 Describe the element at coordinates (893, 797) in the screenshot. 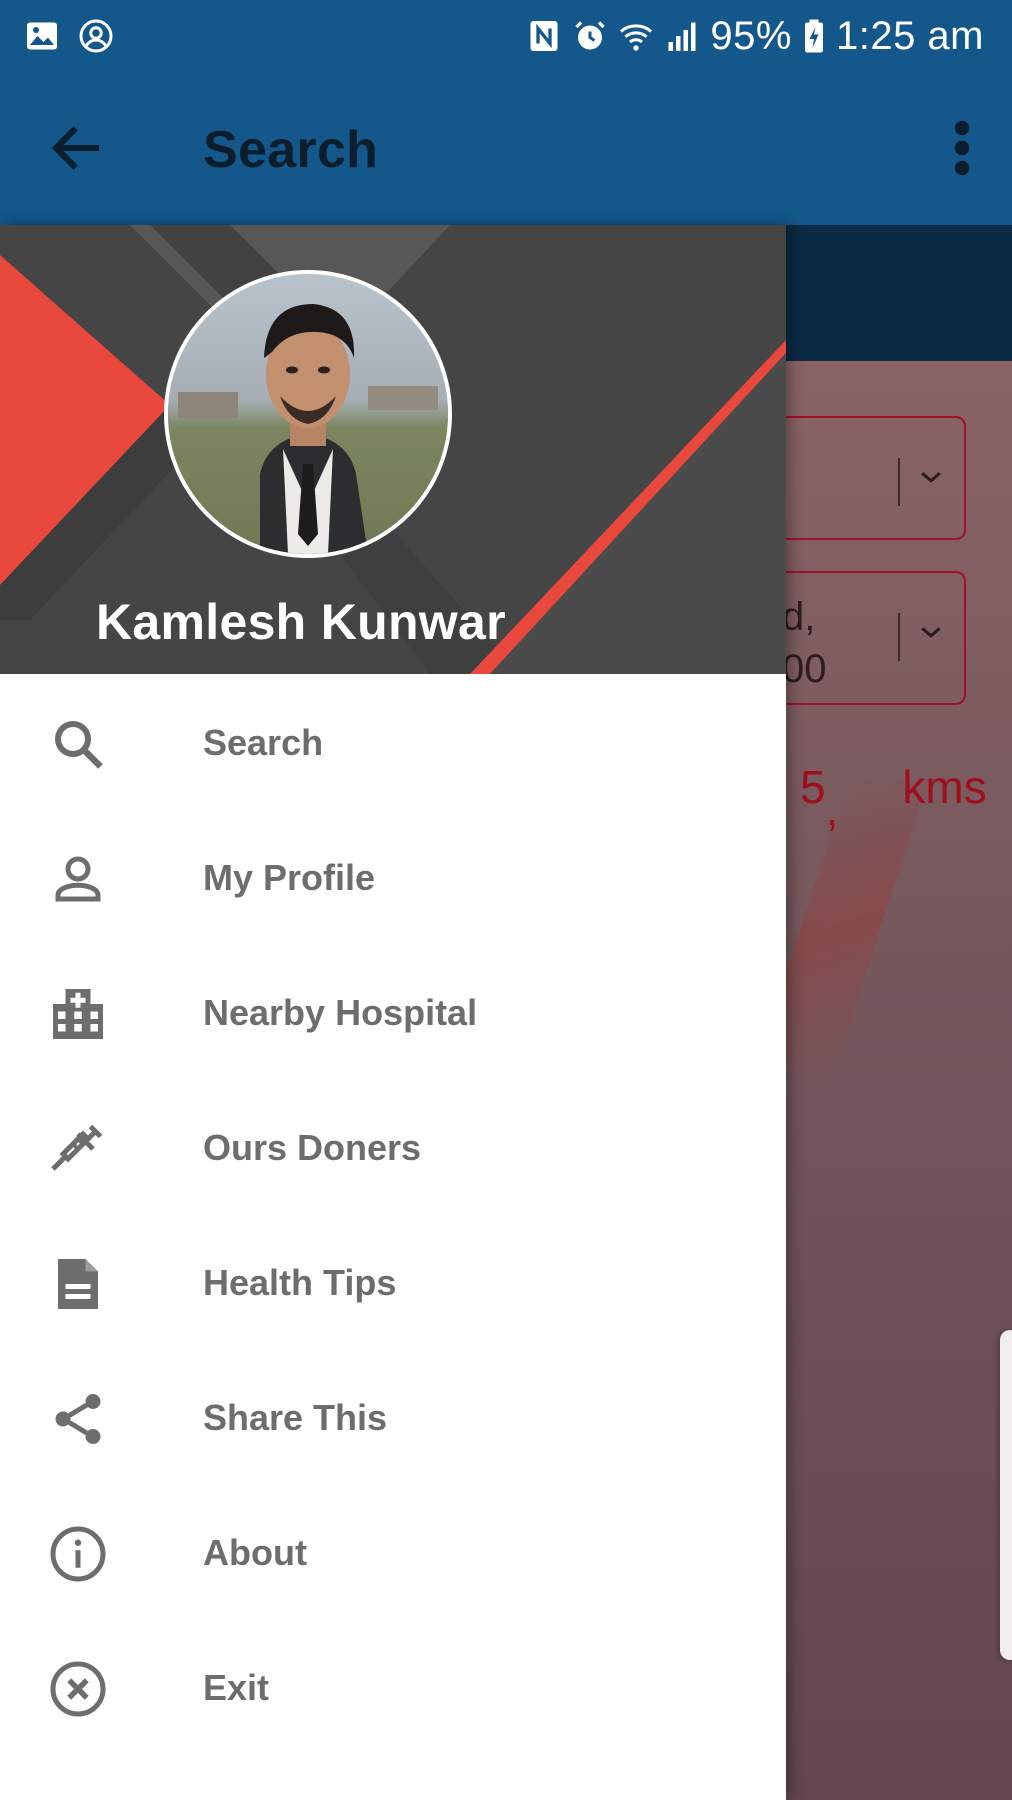

I see `distance-readout: 5, kms` at that location.